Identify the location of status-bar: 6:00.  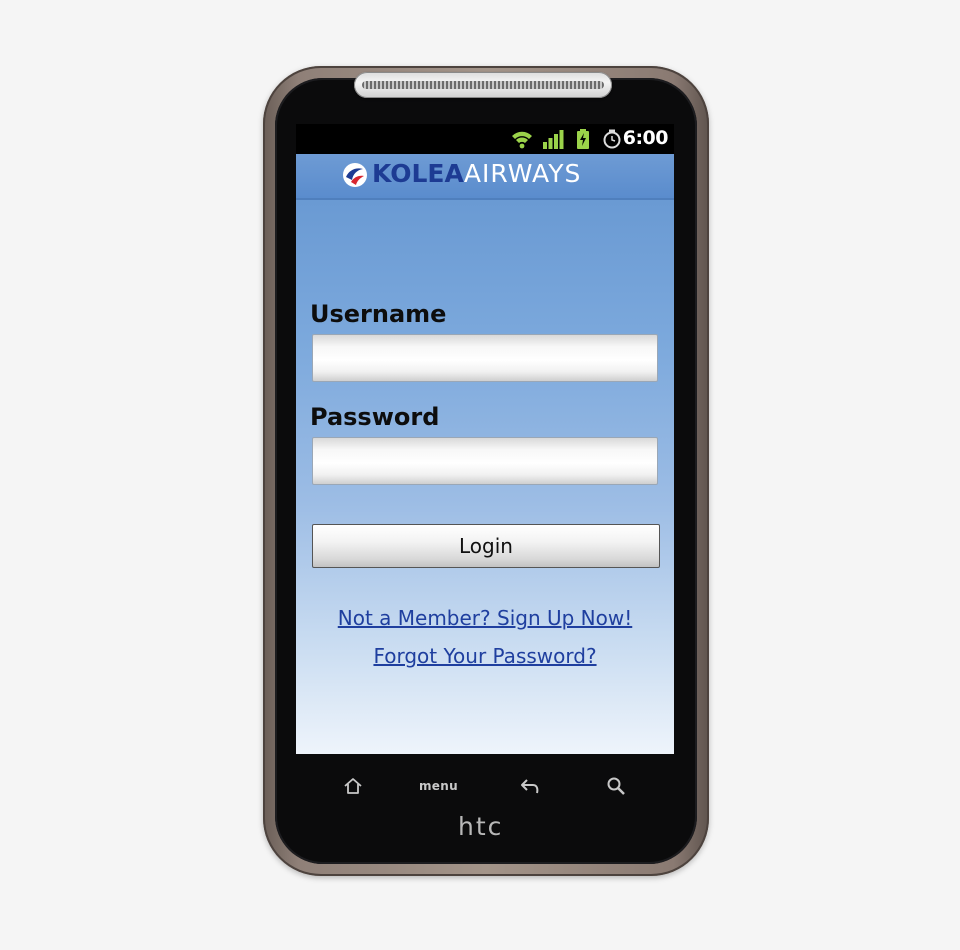
(485, 139).